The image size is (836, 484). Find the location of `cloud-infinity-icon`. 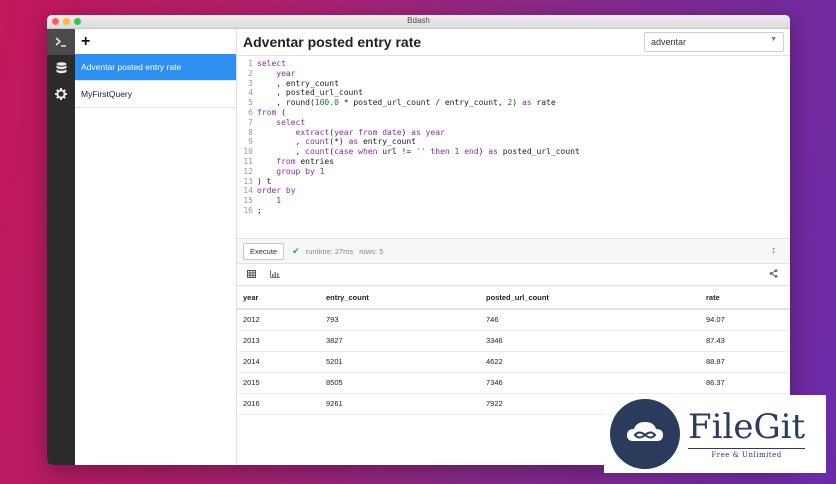

cloud-infinity-icon is located at coordinates (645, 431).